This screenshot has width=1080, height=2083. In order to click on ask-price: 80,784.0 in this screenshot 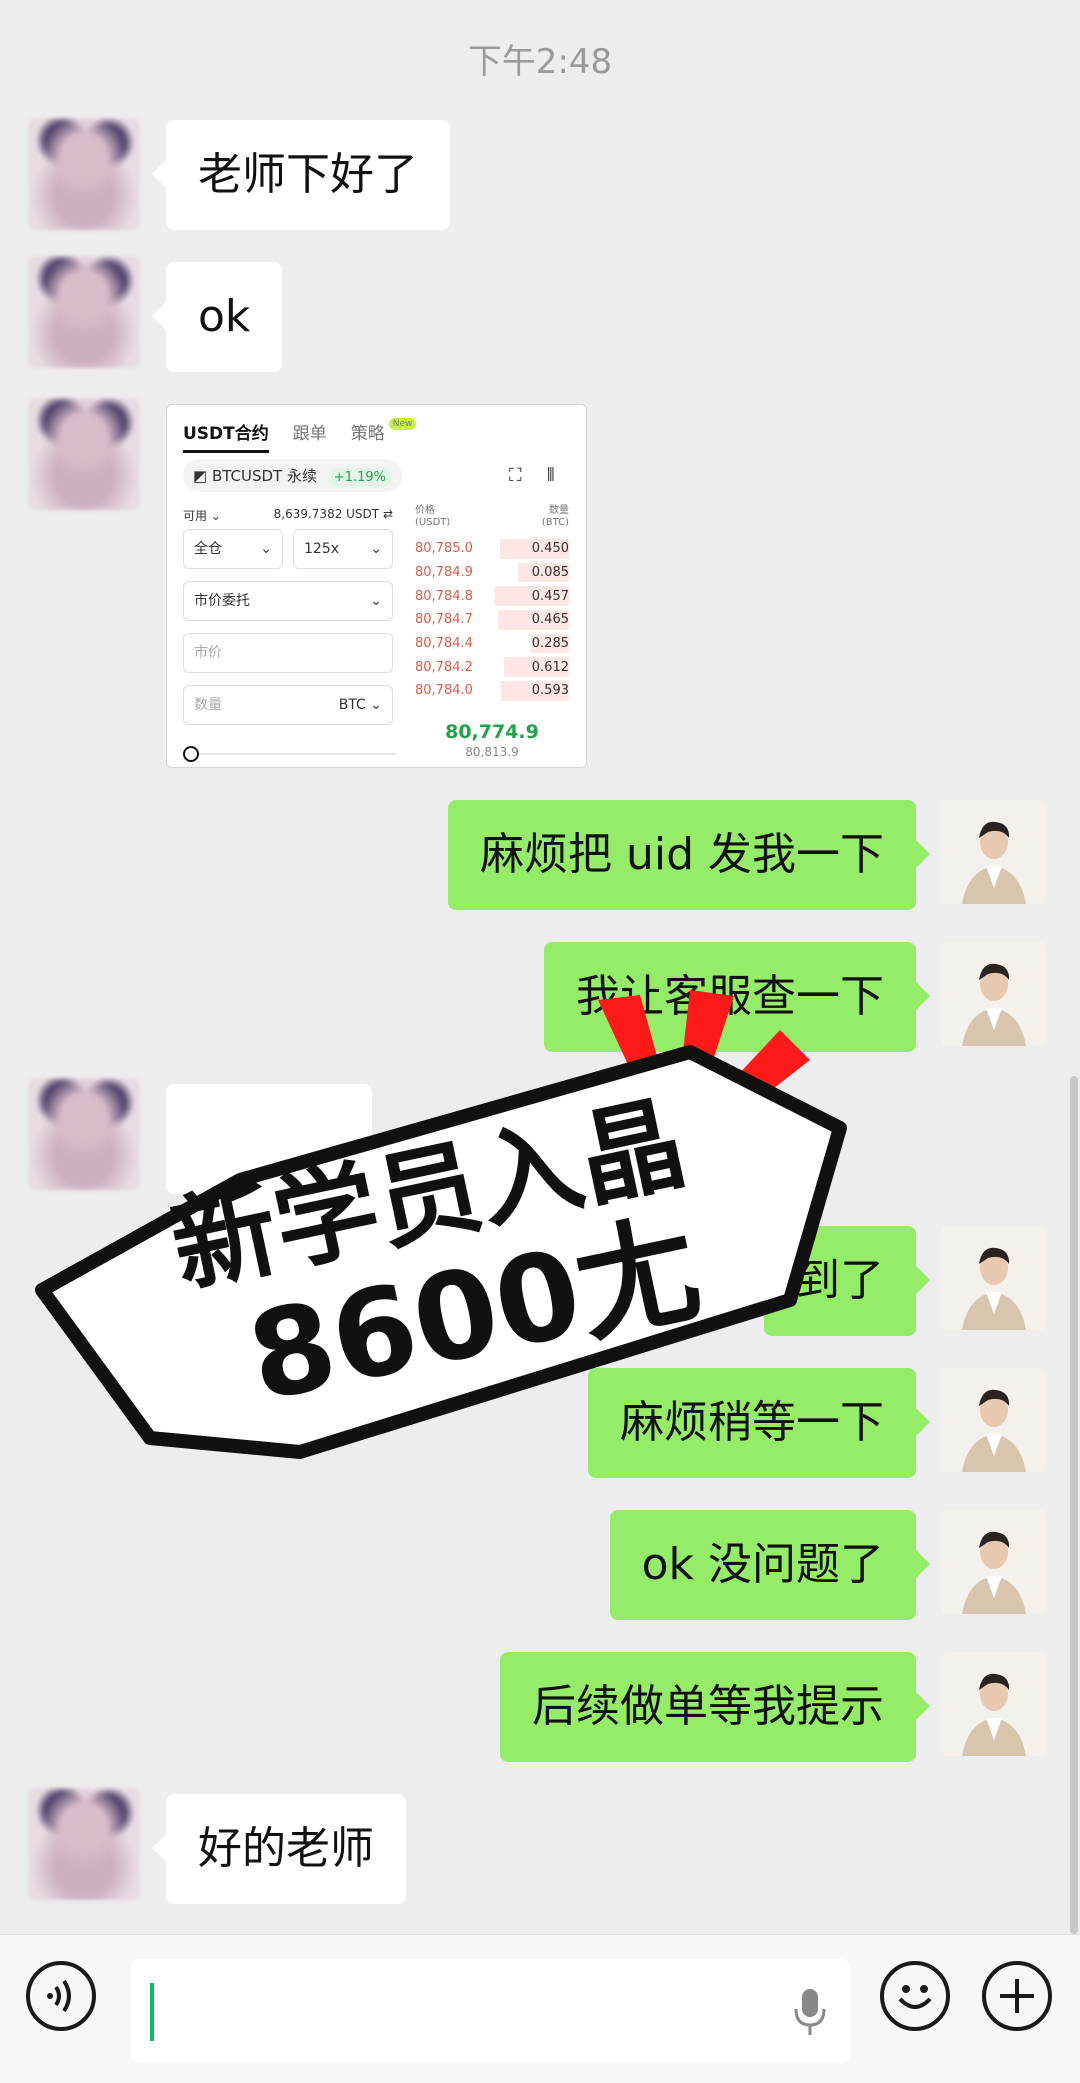, I will do `click(444, 691)`.